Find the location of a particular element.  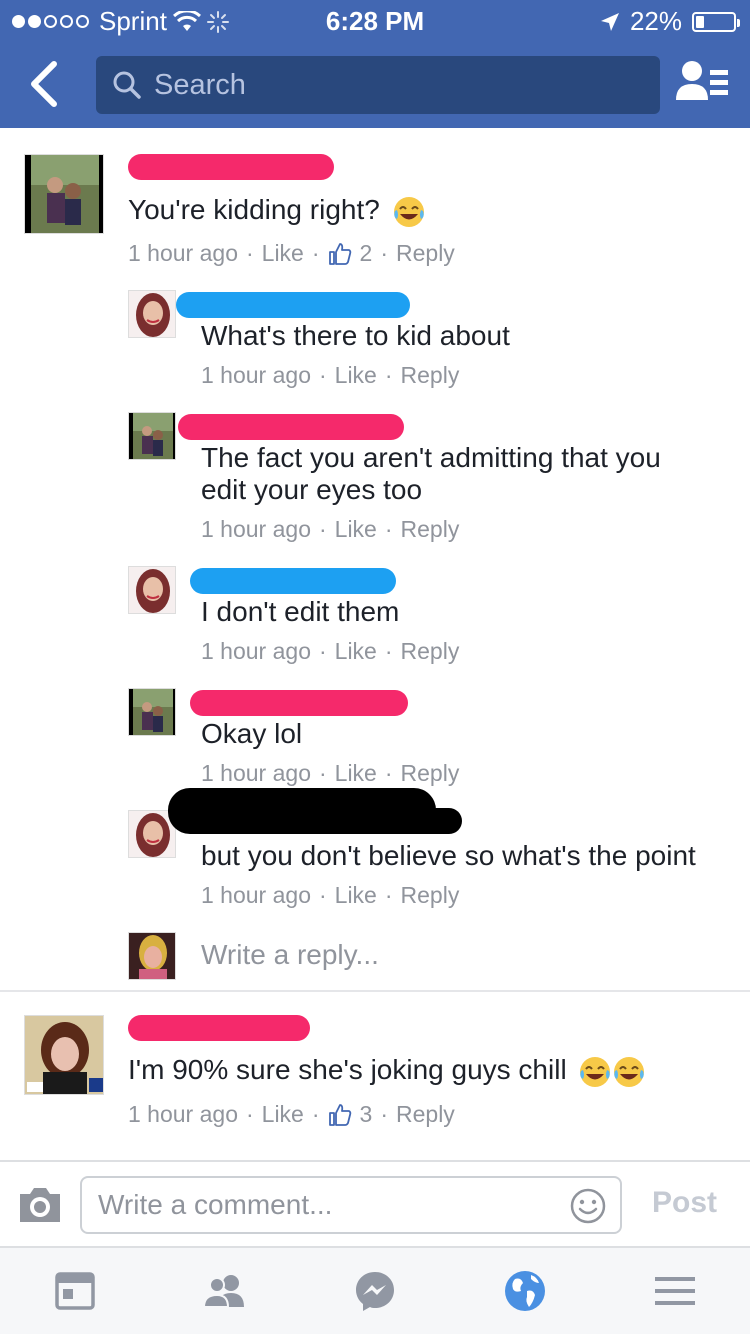

like-count: 3 is located at coordinates (366, 1114).